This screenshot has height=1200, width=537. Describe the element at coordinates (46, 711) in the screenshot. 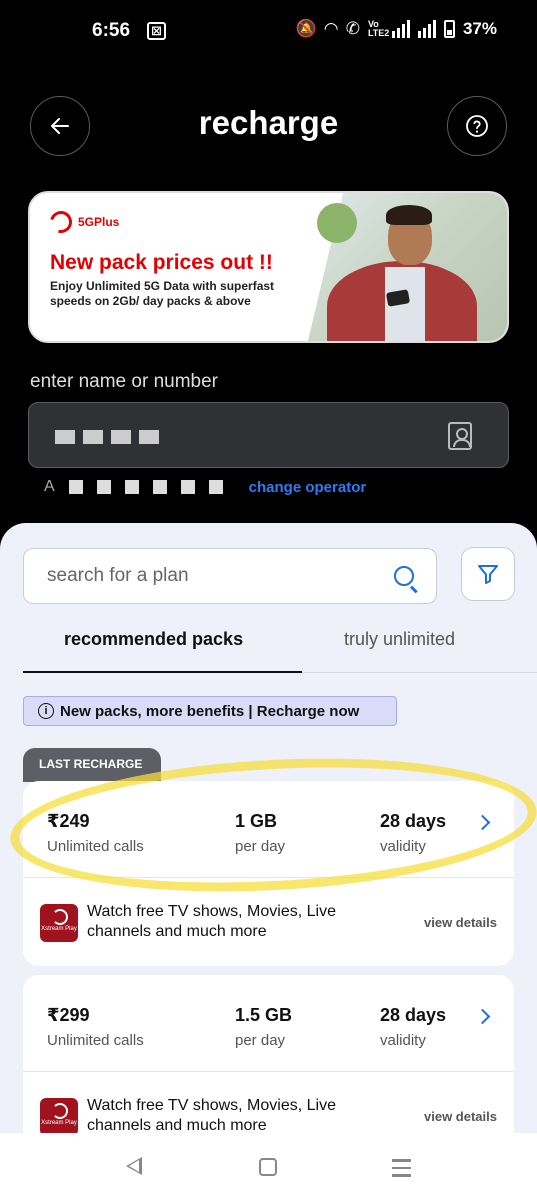

I see `info-icon: i` at that location.